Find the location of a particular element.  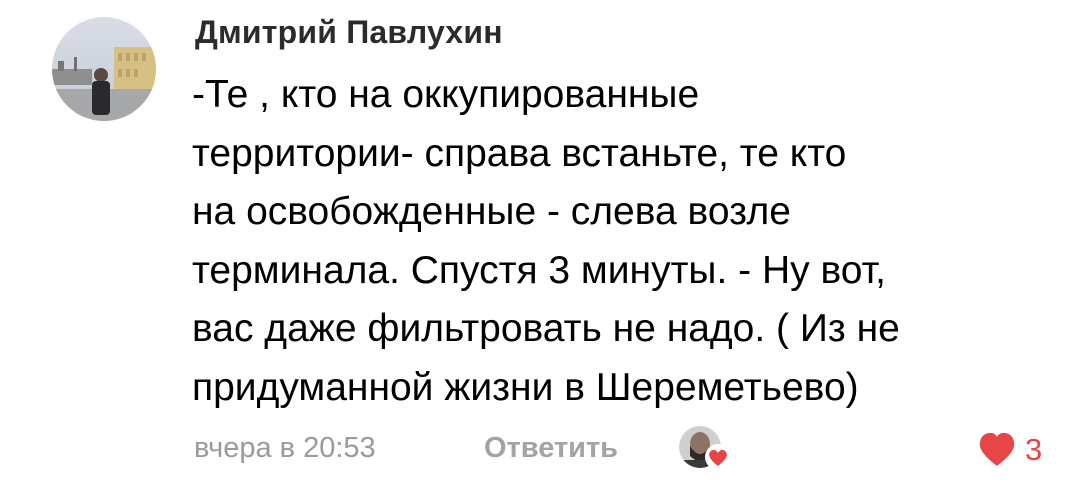

avatar-photo-icon is located at coordinates (104, 69).